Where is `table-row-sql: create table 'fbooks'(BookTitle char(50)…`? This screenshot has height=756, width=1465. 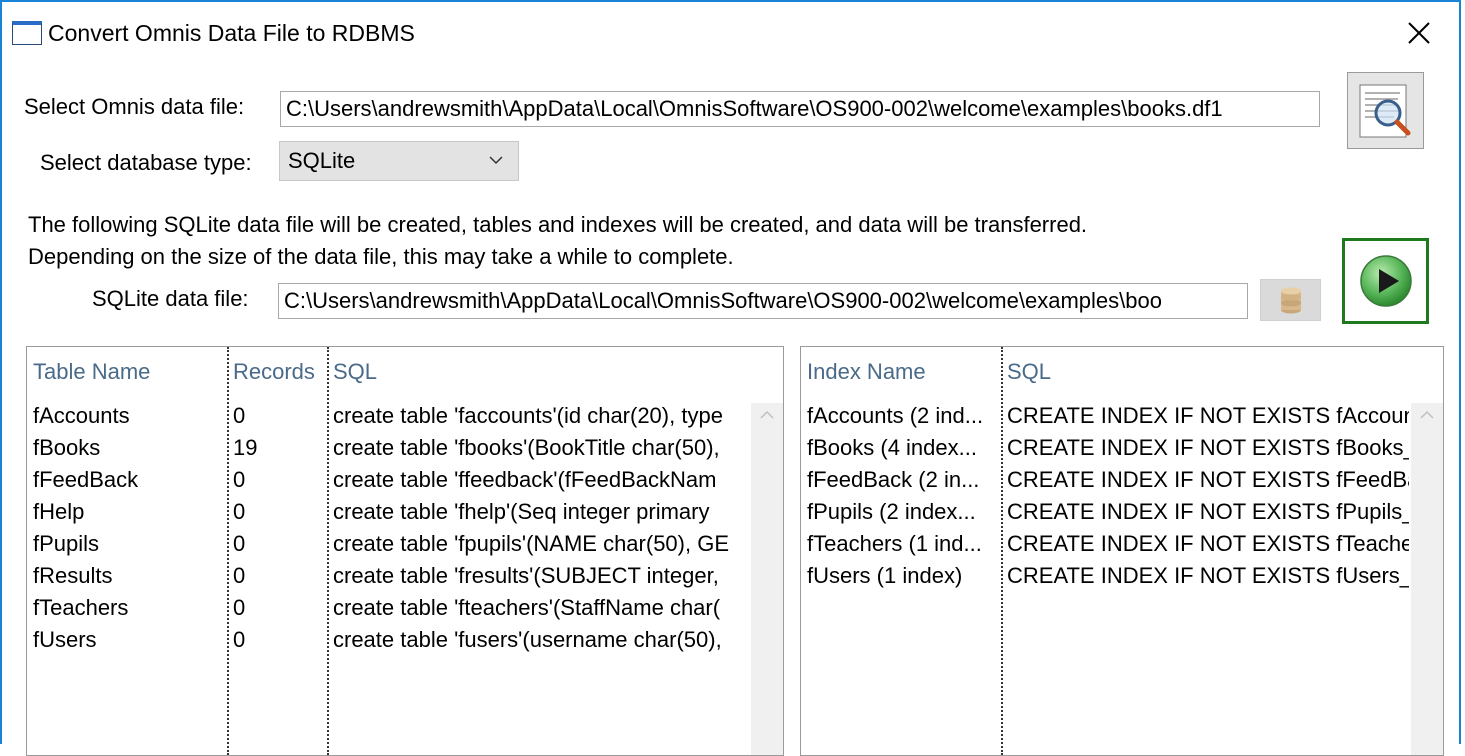
table-row-sql: create table 'fbooks'(BookTitle char(50)… is located at coordinates (541, 448).